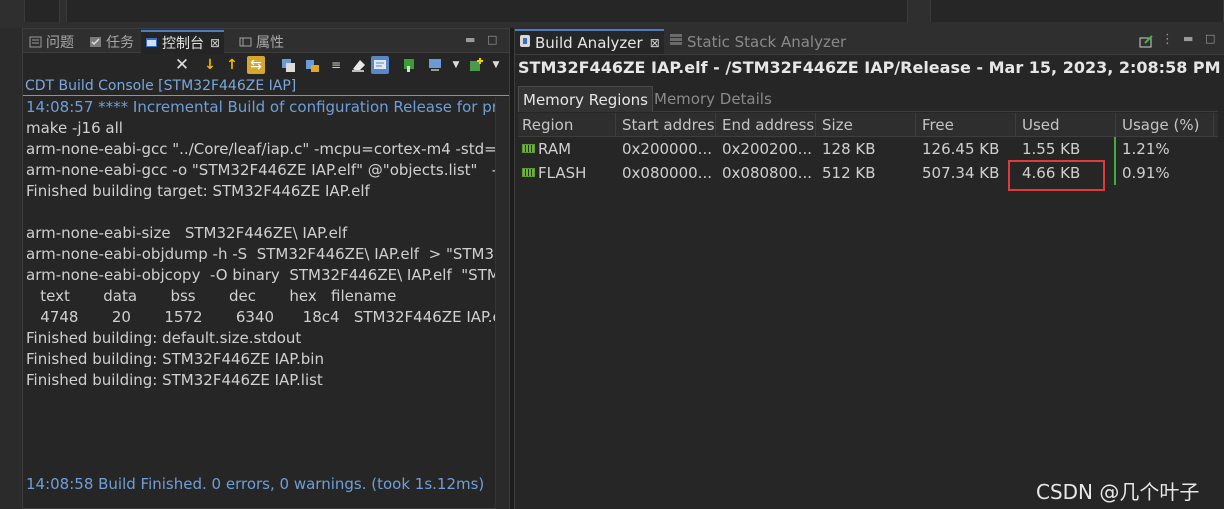 This screenshot has width=1224, height=509. I want to click on copy-icon, so click(288, 65).